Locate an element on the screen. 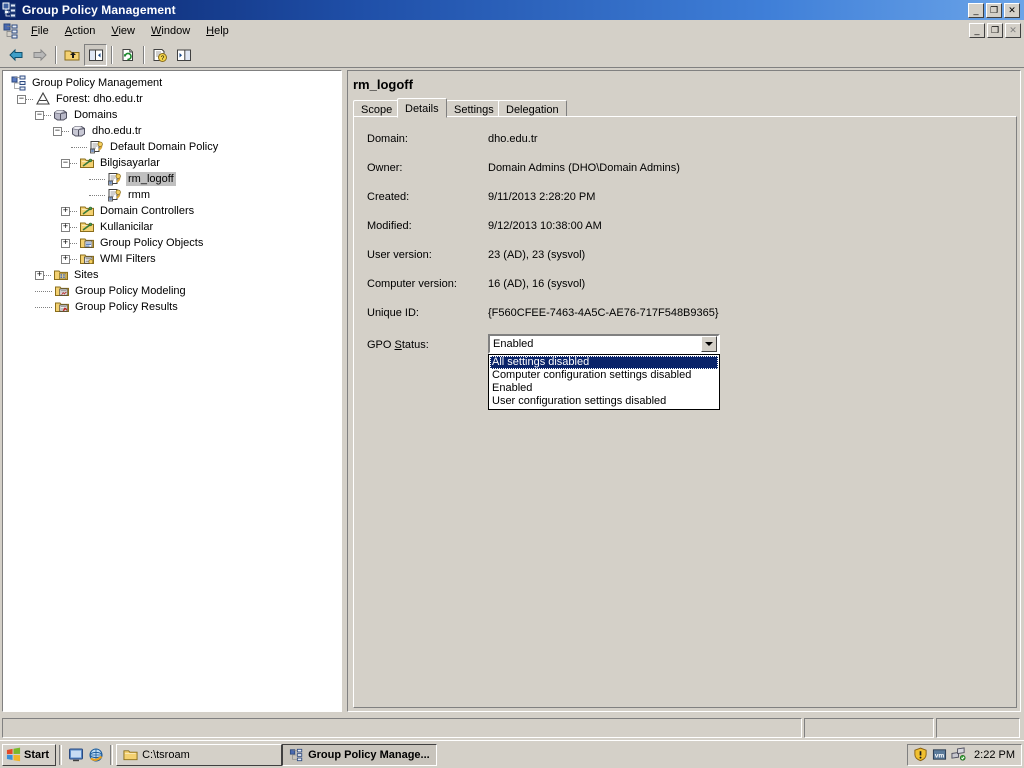 The image size is (1024, 768). show-desktop-icon is located at coordinates (76, 755).